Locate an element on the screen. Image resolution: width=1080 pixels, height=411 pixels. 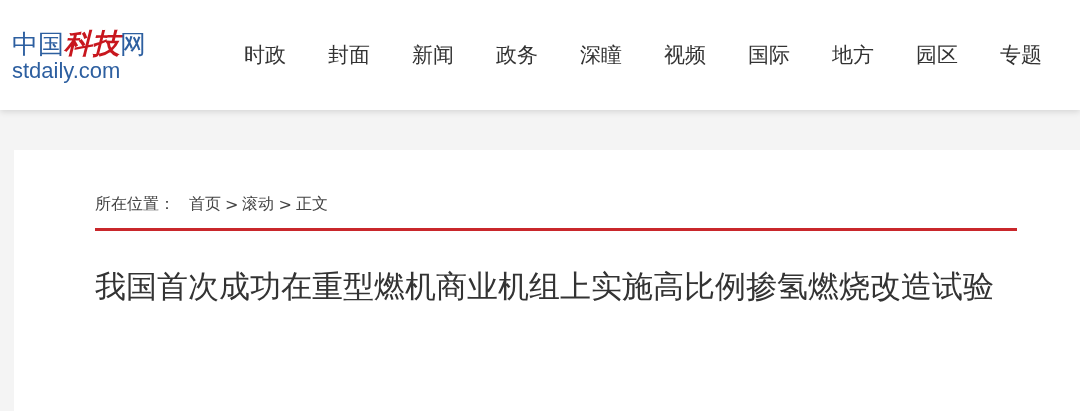
breadcrumb-label: 所在位置： is located at coordinates (135, 204).